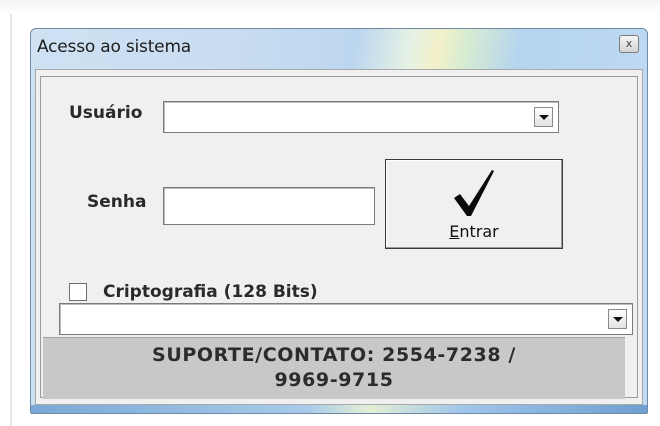 This screenshot has height=426, width=660. I want to click on entrar-button: Entrar, so click(474, 204).